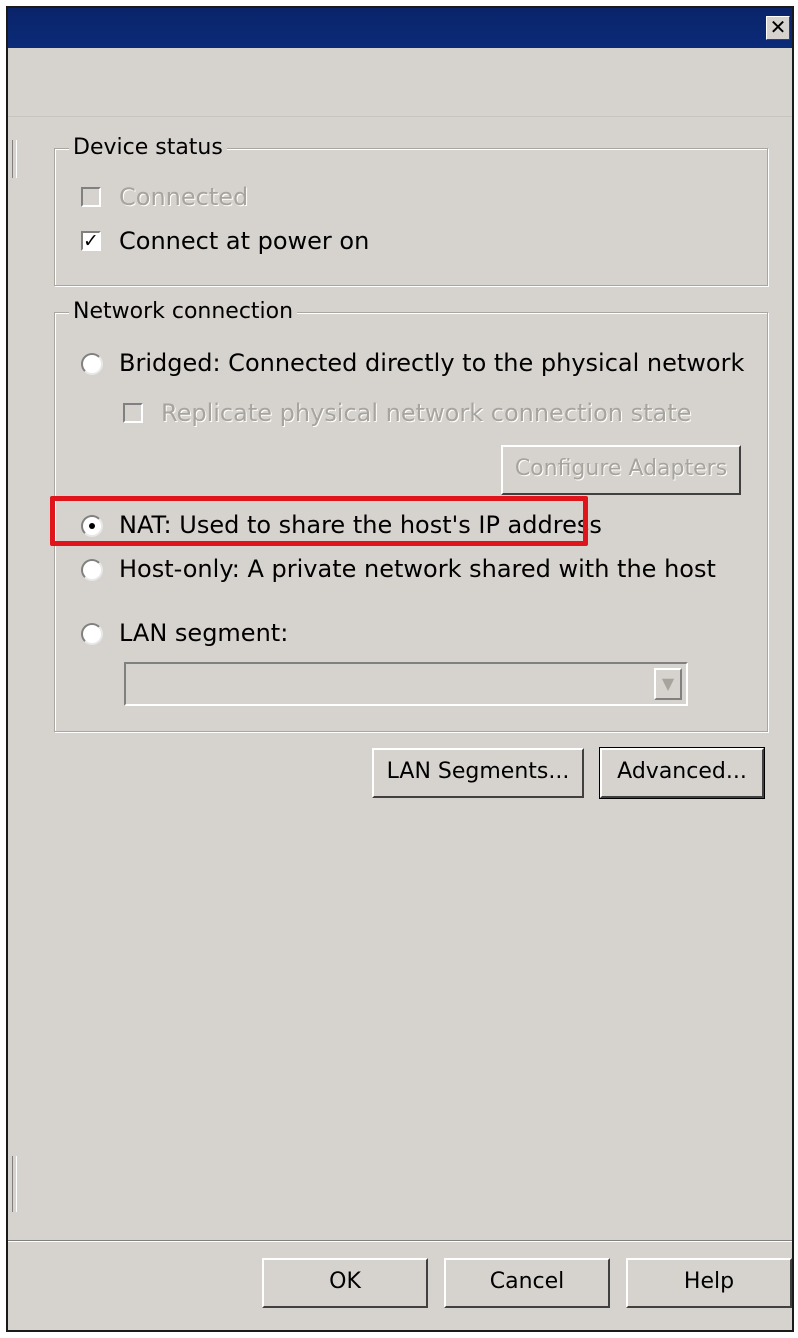 The width and height of the screenshot is (798, 1338). Describe the element at coordinates (406, 684) in the screenshot. I see `lan-segment-dropdown: ▼` at that location.